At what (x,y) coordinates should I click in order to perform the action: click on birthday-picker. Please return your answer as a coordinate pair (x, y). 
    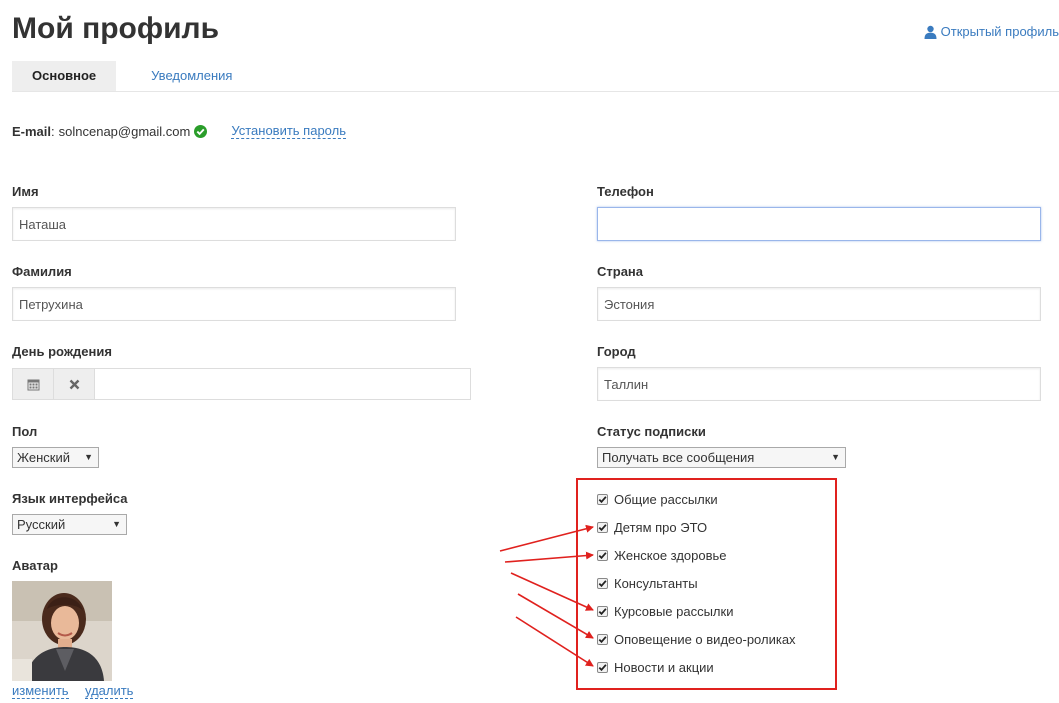
    Looking at the image, I should click on (241, 384).